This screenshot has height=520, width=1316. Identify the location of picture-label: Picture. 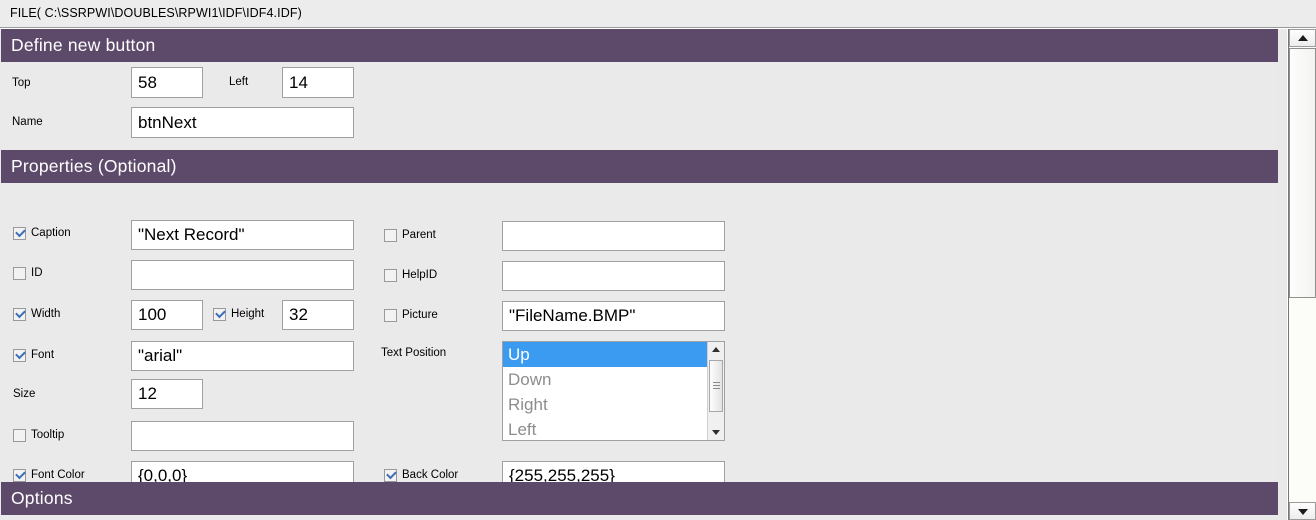
(420, 315).